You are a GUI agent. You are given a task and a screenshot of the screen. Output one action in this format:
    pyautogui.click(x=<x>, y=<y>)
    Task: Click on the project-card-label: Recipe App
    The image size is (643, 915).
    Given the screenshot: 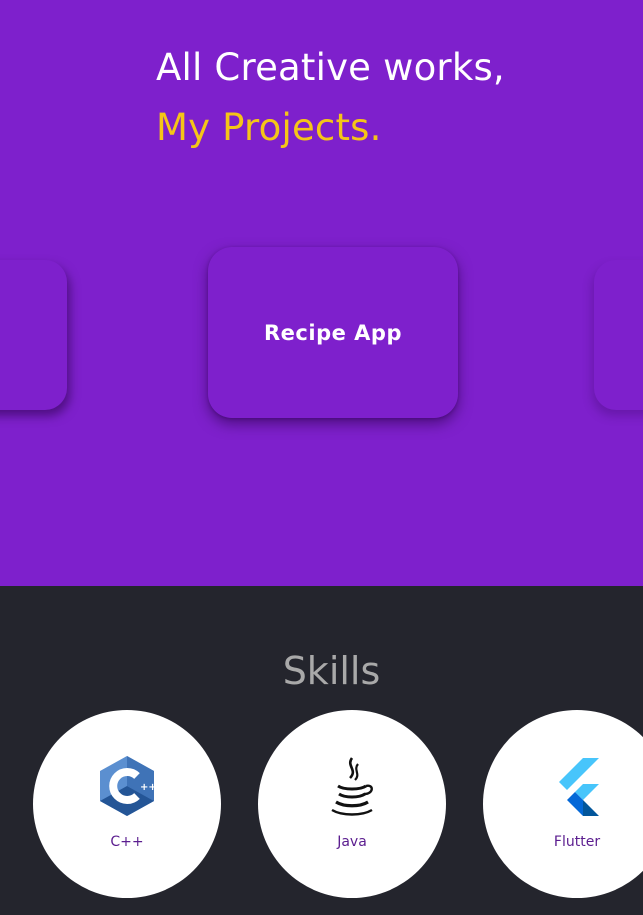 What is the action you would take?
    pyautogui.click(x=333, y=333)
    